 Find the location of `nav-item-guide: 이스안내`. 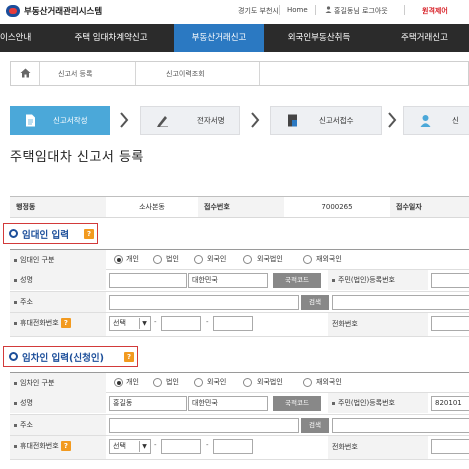

nav-item-guide: 이스안내 is located at coordinates (24, 38).